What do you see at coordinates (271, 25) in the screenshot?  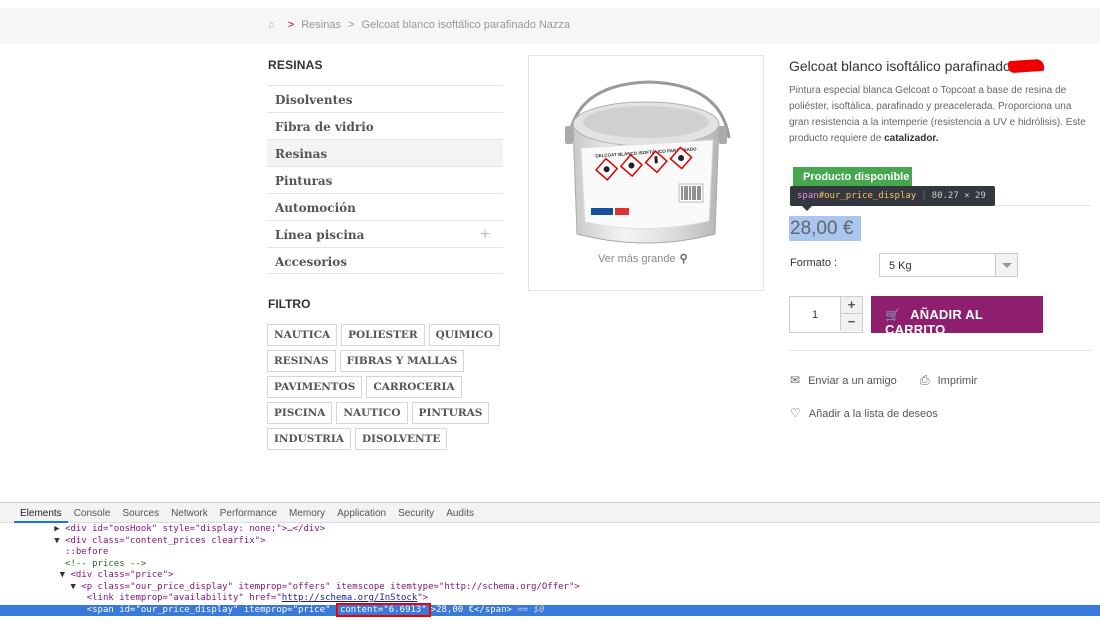 I see `home-icon: ⌂` at bounding box center [271, 25].